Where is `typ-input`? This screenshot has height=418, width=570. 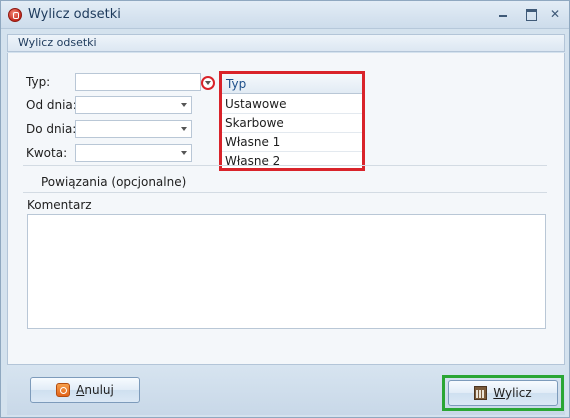
typ-input is located at coordinates (138, 82).